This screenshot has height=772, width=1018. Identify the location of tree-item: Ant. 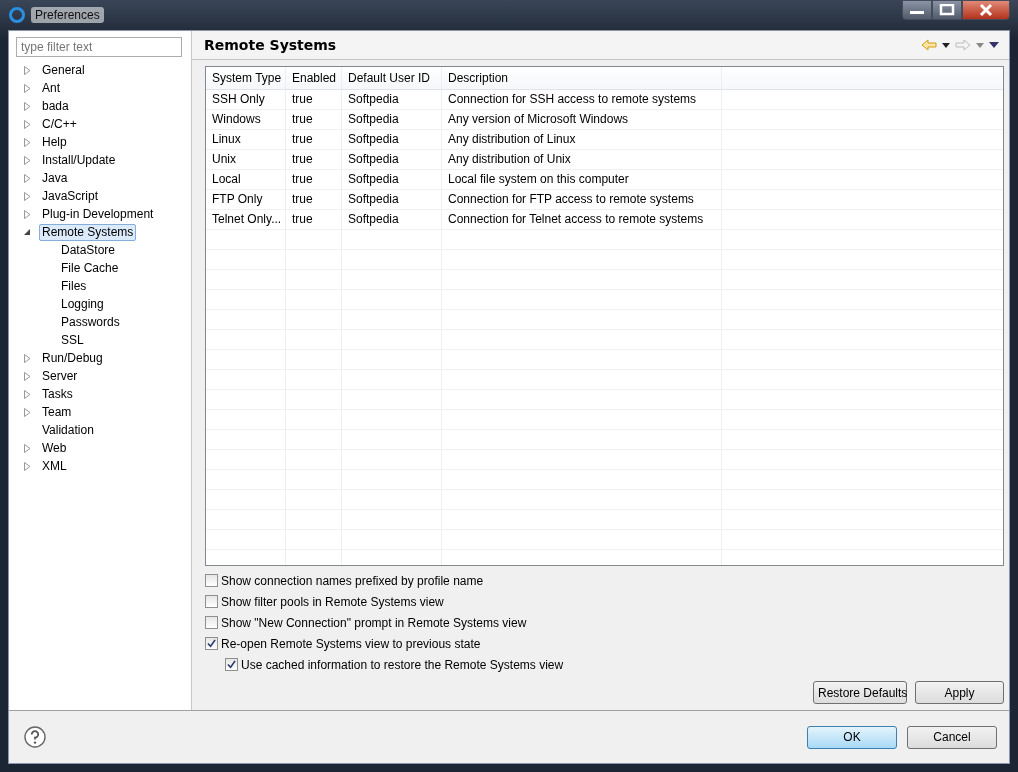
(51, 88).